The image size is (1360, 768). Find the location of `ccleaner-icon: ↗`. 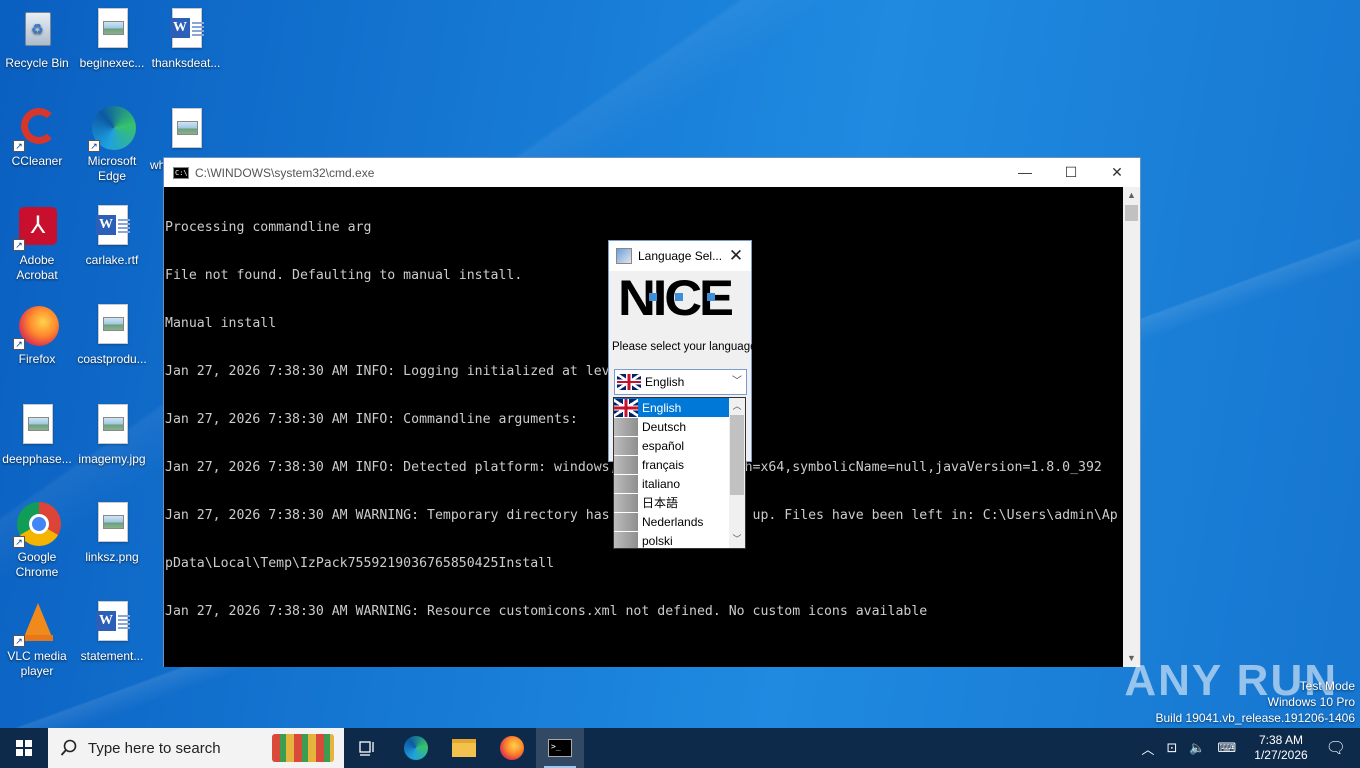

ccleaner-icon: ↗ is located at coordinates (36, 129).